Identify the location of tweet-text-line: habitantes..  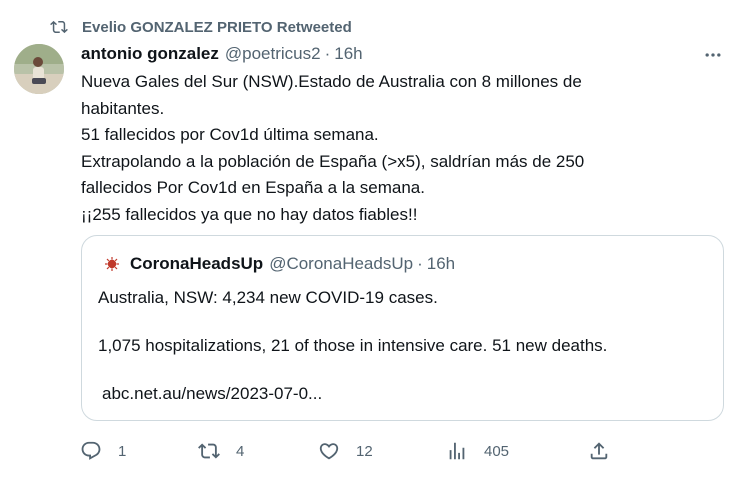
(123, 108).